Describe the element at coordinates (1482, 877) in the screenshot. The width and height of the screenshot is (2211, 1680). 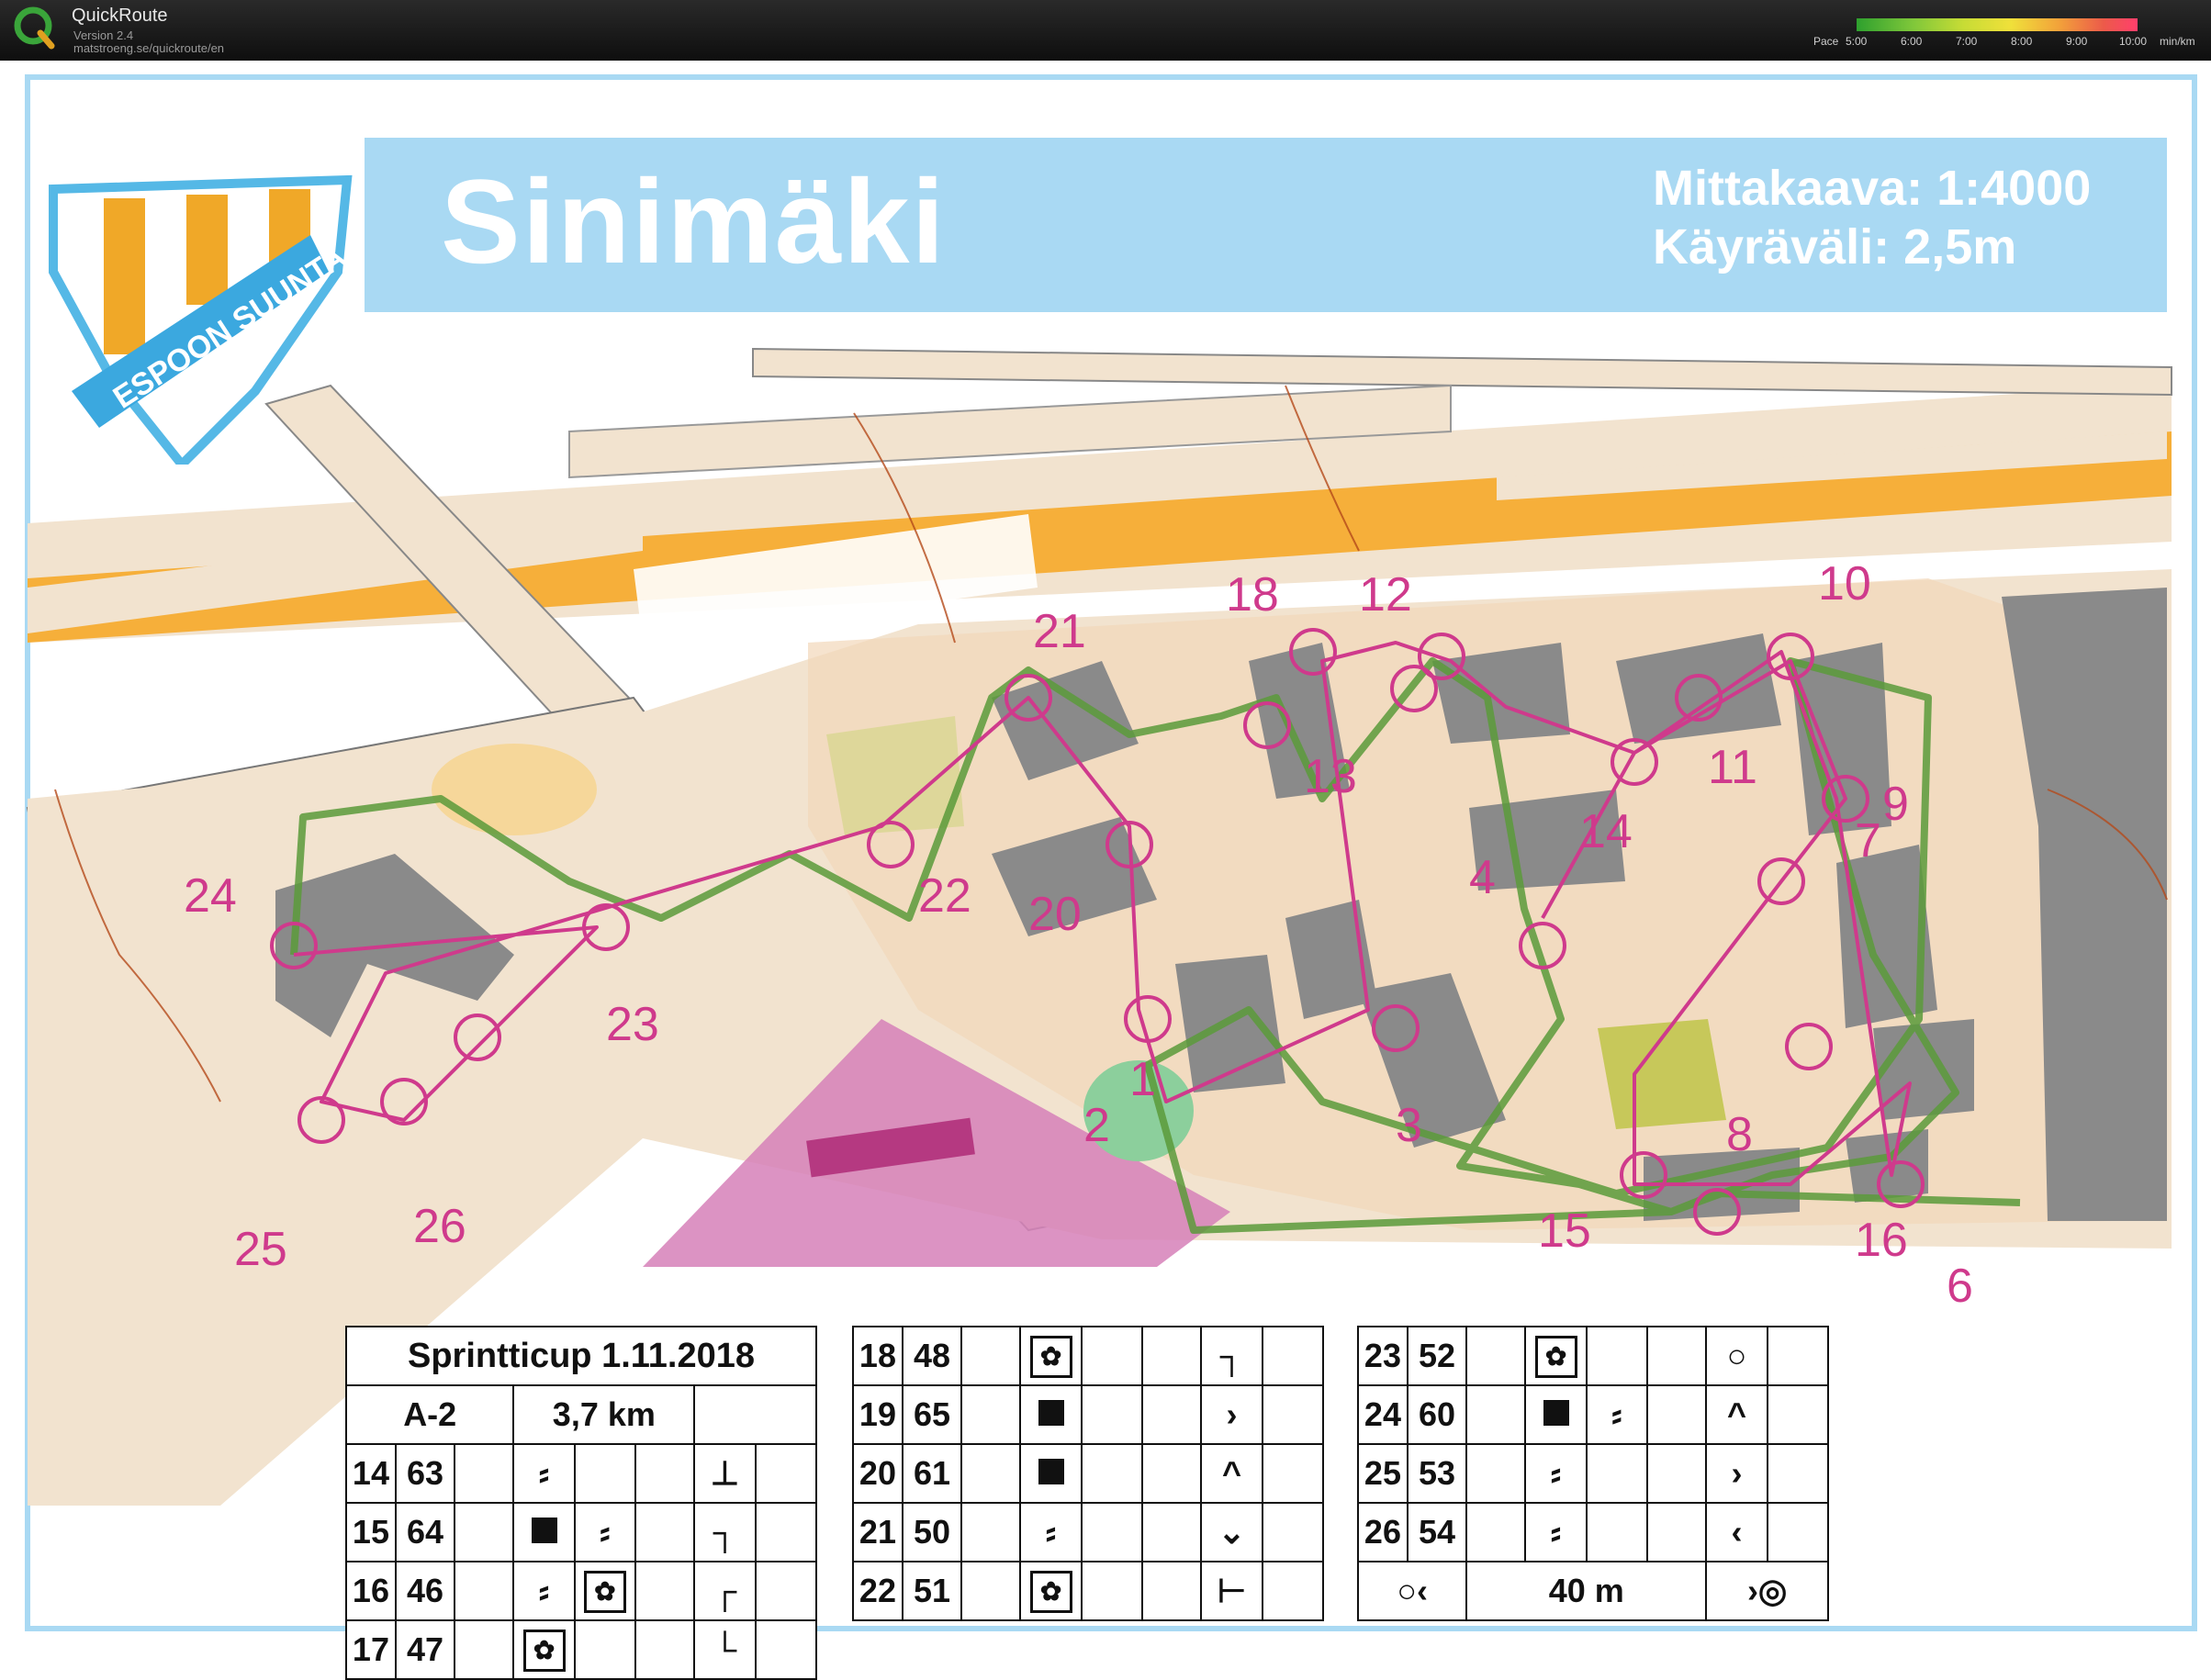
I see `control-label: 4` at that location.